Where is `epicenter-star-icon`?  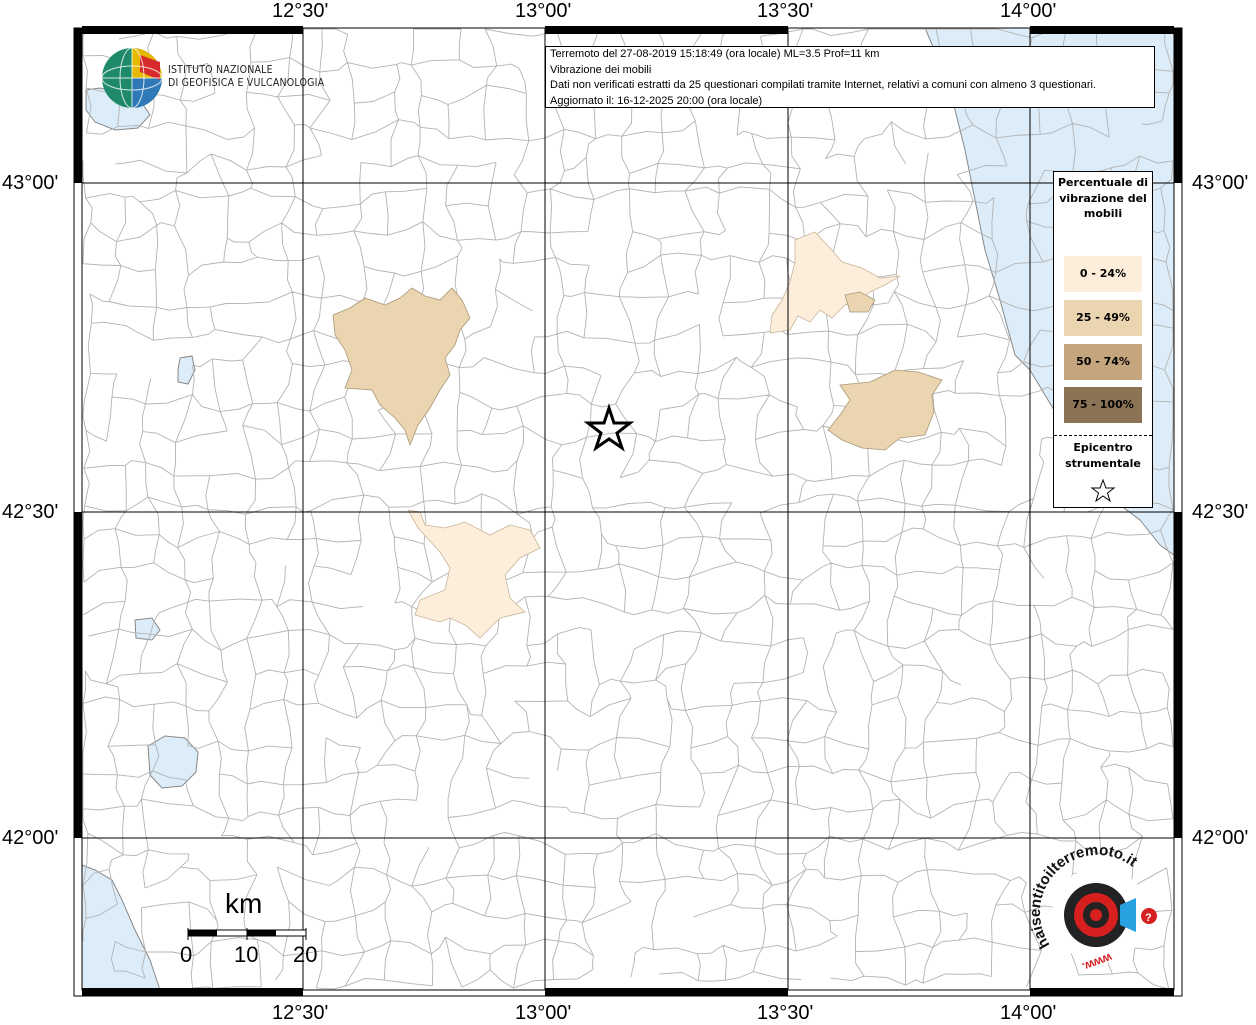 epicenter-star-icon is located at coordinates (609, 427).